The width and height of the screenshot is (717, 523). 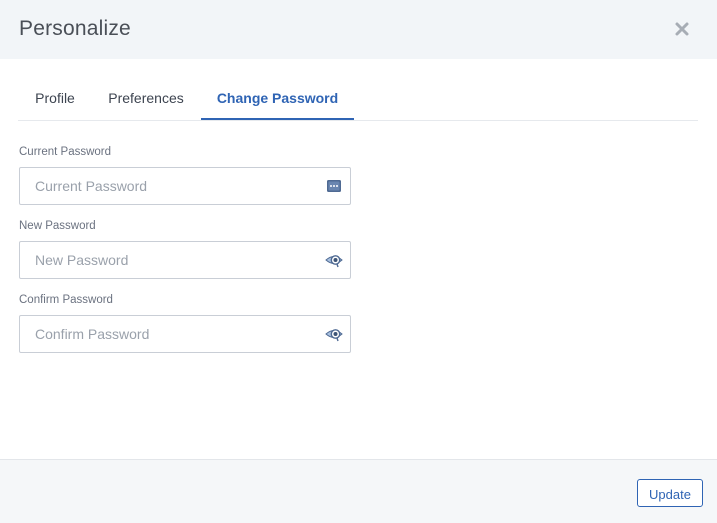 What do you see at coordinates (57, 226) in the screenshot?
I see `new-password-label: New Password` at bounding box center [57, 226].